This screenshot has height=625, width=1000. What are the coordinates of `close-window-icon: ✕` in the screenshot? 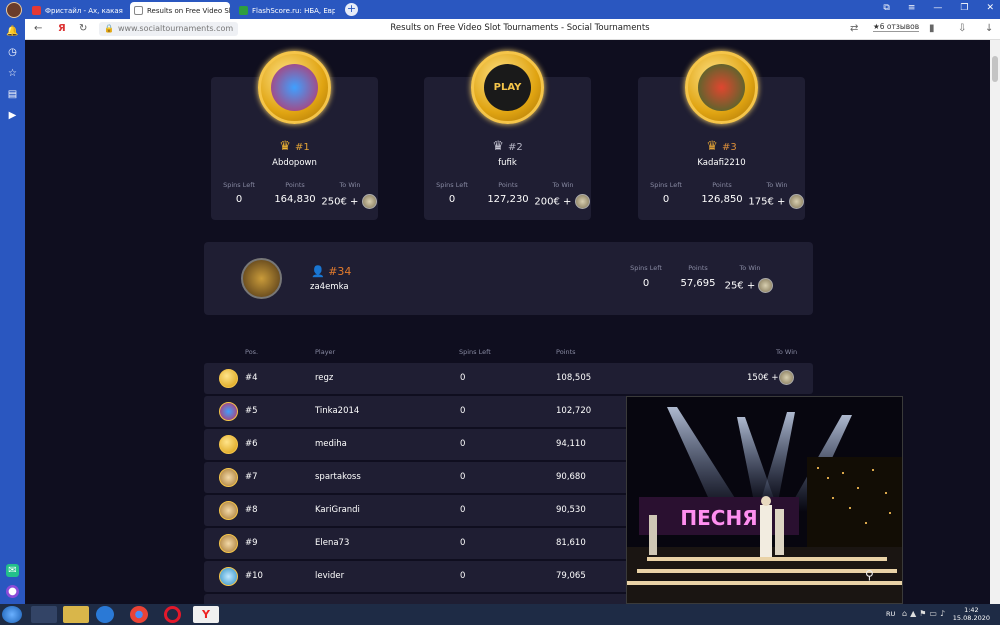 It's located at (990, 8).